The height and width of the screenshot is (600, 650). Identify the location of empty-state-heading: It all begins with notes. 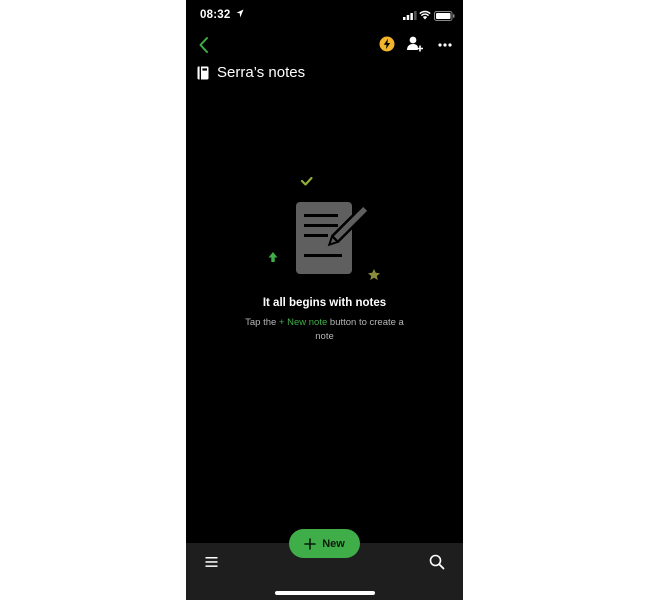
(324, 303).